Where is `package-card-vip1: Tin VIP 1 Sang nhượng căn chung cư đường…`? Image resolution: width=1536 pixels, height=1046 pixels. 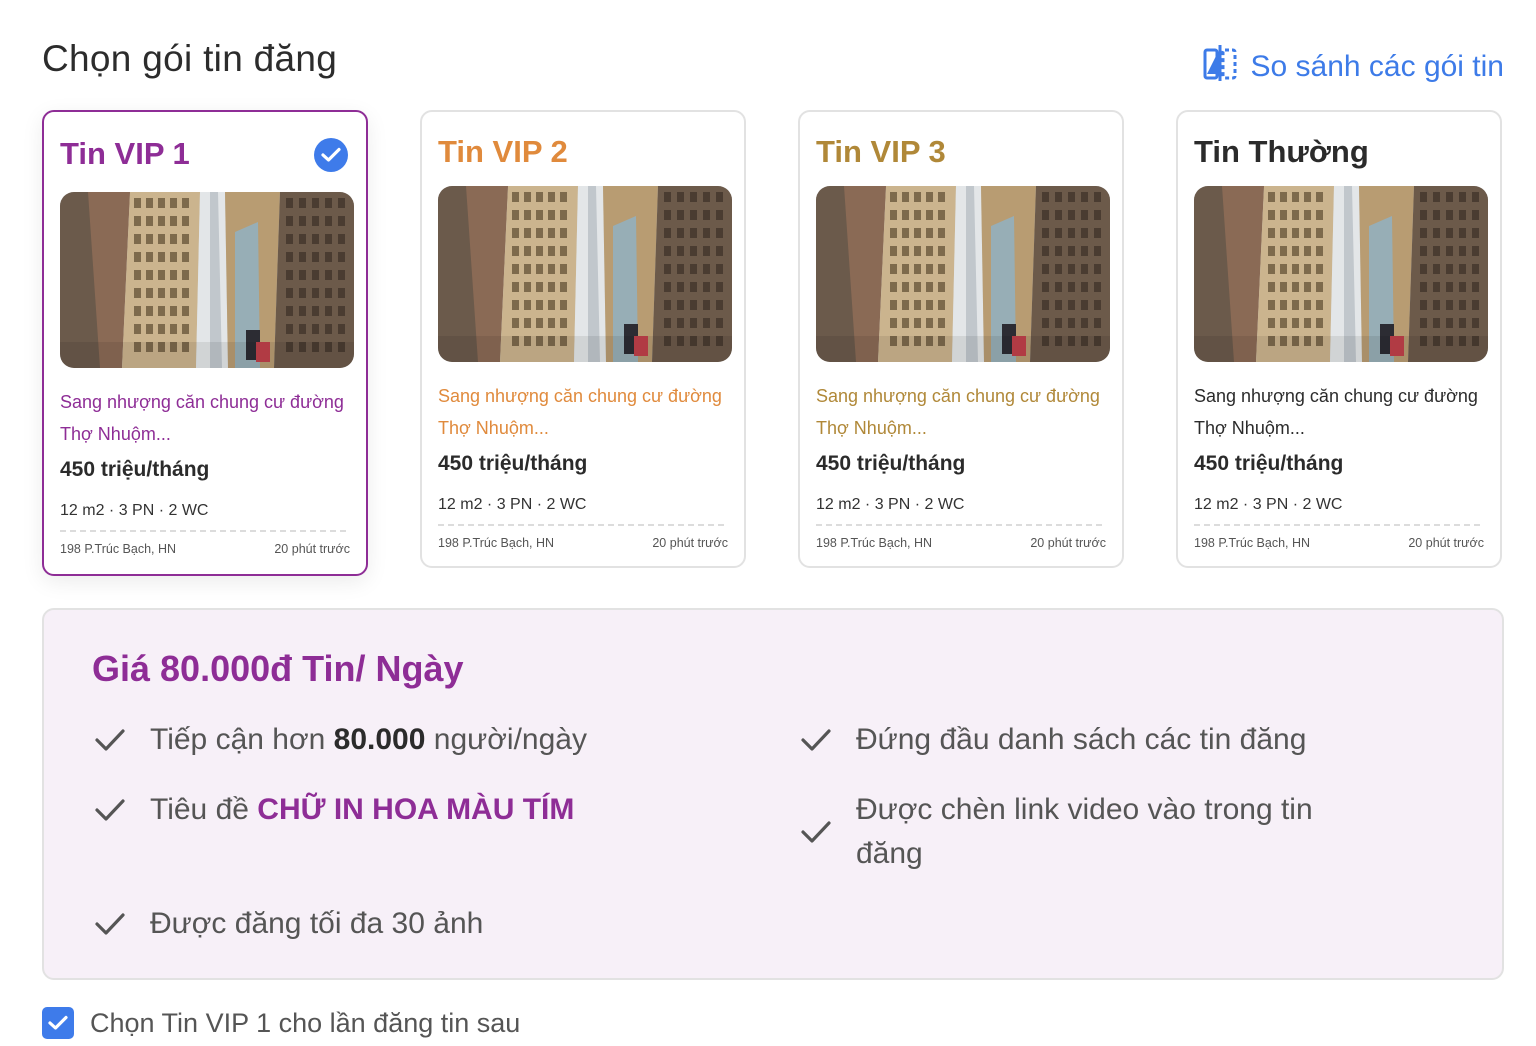
package-card-vip1: Tin VIP 1 Sang nhượng căn chung cư đường… is located at coordinates (205, 343).